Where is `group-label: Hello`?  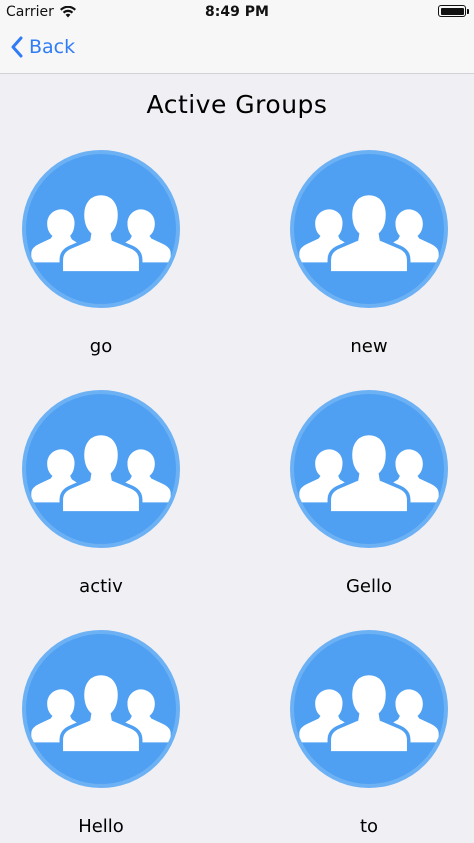 group-label: Hello is located at coordinates (101, 826).